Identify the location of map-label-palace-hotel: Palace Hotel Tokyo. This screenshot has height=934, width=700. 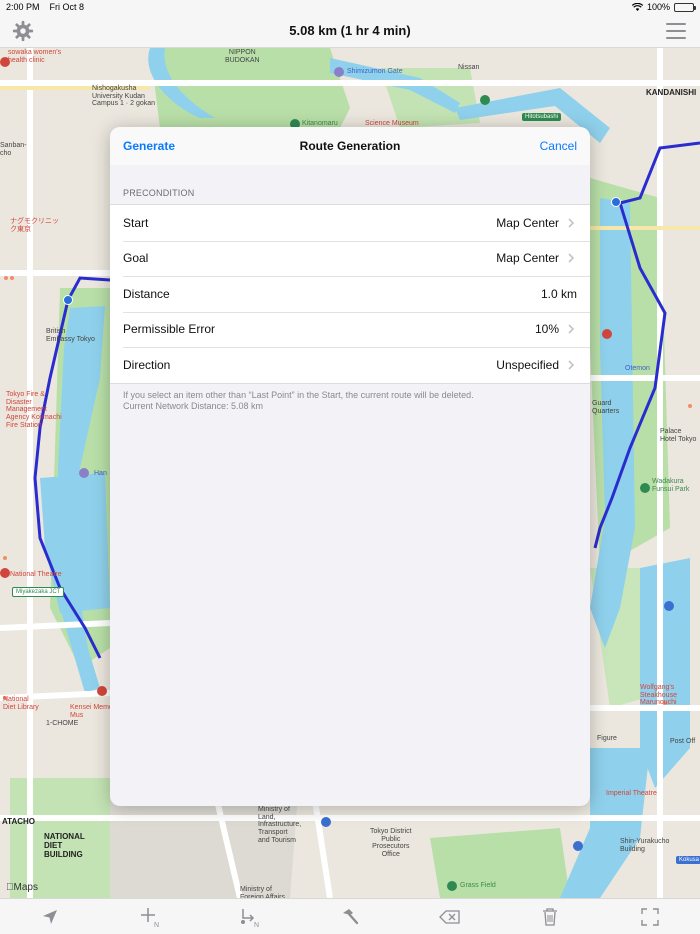
(678, 435).